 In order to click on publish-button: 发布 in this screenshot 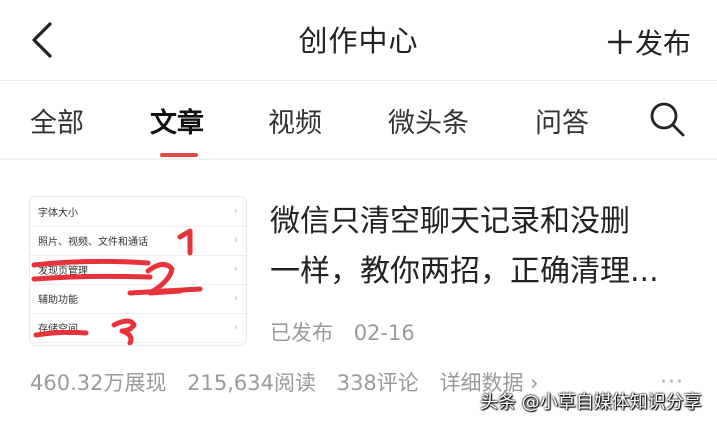, I will do `click(649, 42)`.